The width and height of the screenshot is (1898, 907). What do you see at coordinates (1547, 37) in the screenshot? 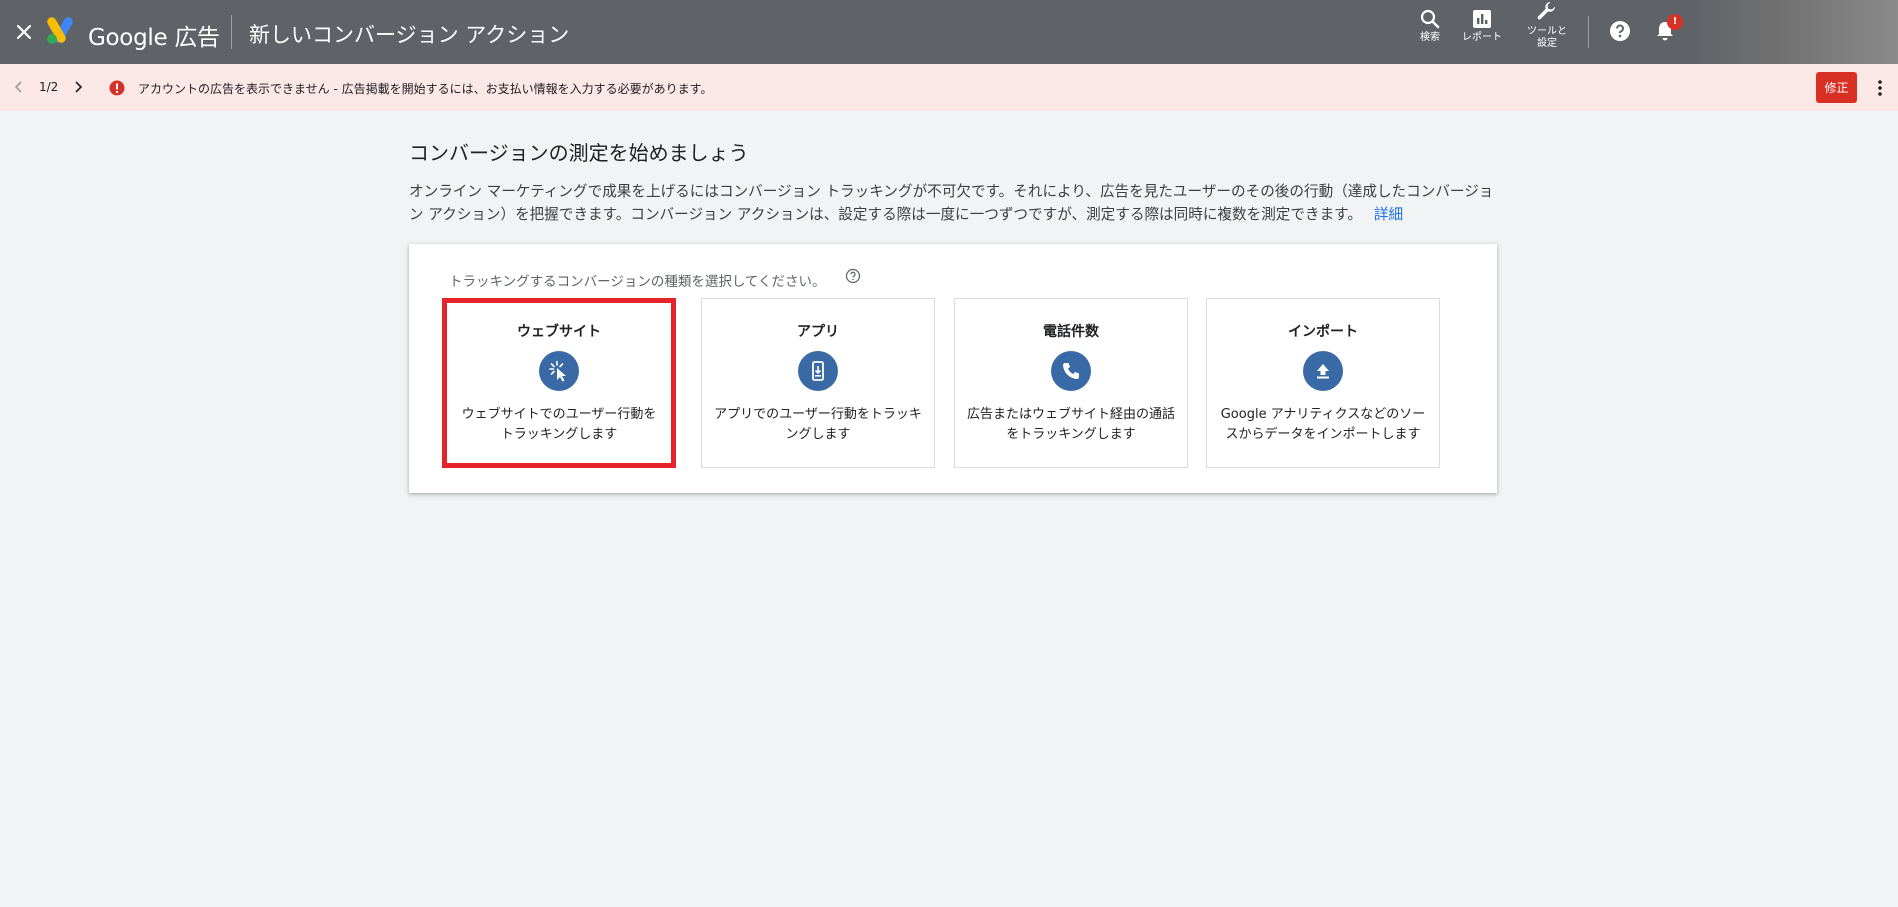
I see `tools-label: ツールと 設定` at bounding box center [1547, 37].